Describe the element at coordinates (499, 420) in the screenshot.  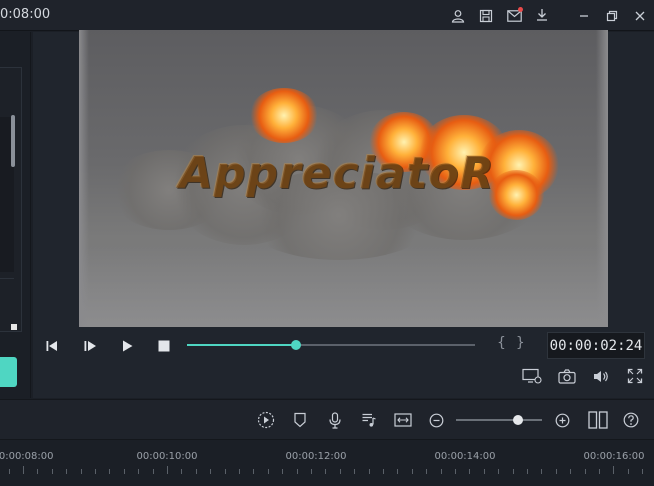
I see `timeline-zoom-slider` at that location.